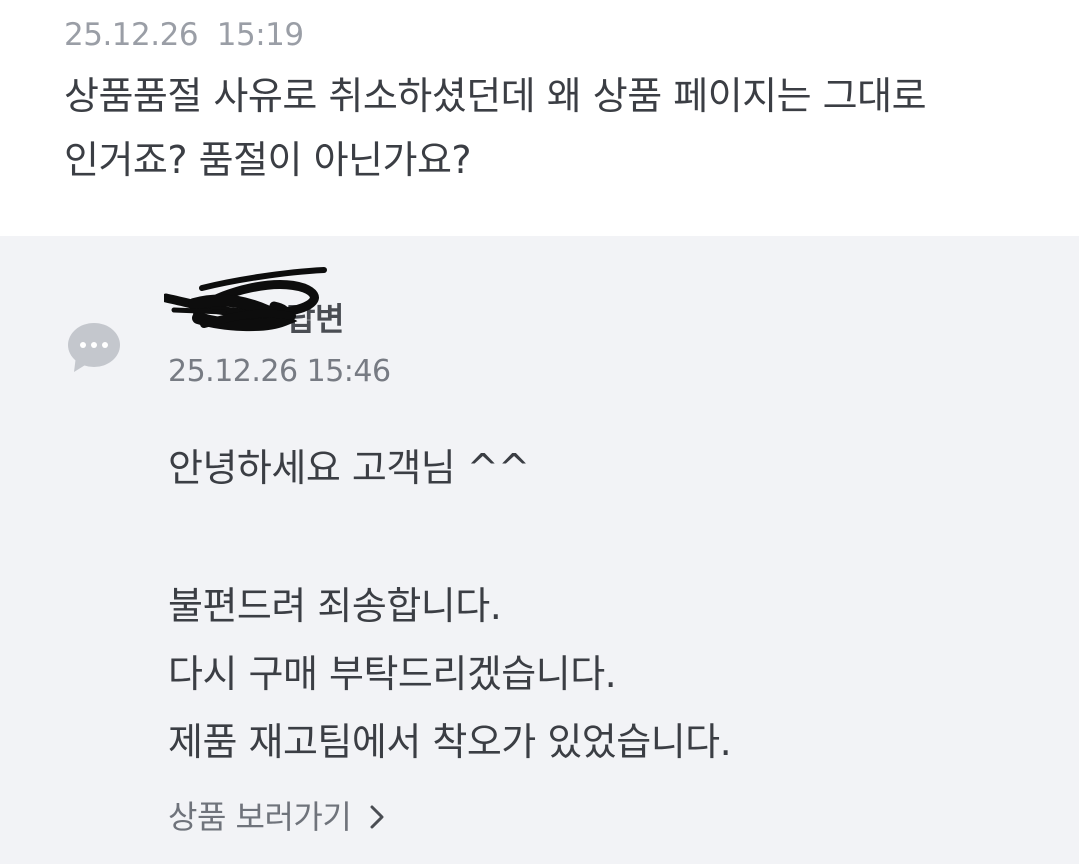 This screenshot has height=864, width=1079. What do you see at coordinates (94, 347) in the screenshot?
I see `chat-bubble-icon` at bounding box center [94, 347].